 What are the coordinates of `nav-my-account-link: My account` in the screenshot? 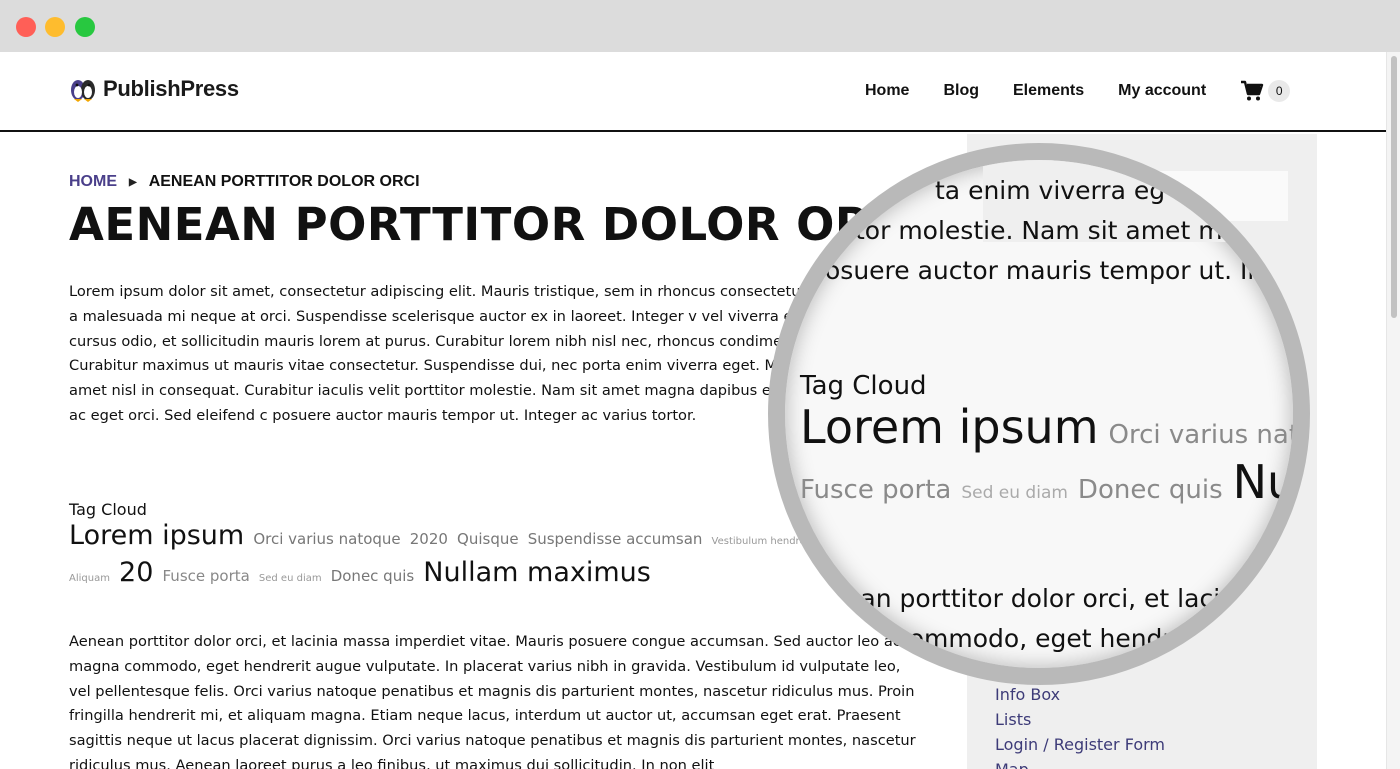 It's located at (1162, 91).